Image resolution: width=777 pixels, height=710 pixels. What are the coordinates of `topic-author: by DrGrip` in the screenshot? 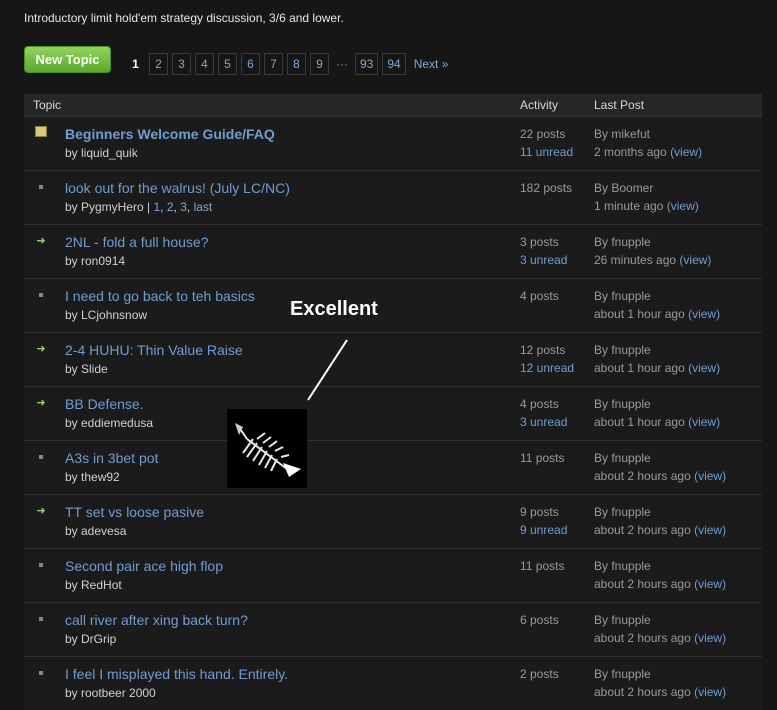 It's located at (91, 639).